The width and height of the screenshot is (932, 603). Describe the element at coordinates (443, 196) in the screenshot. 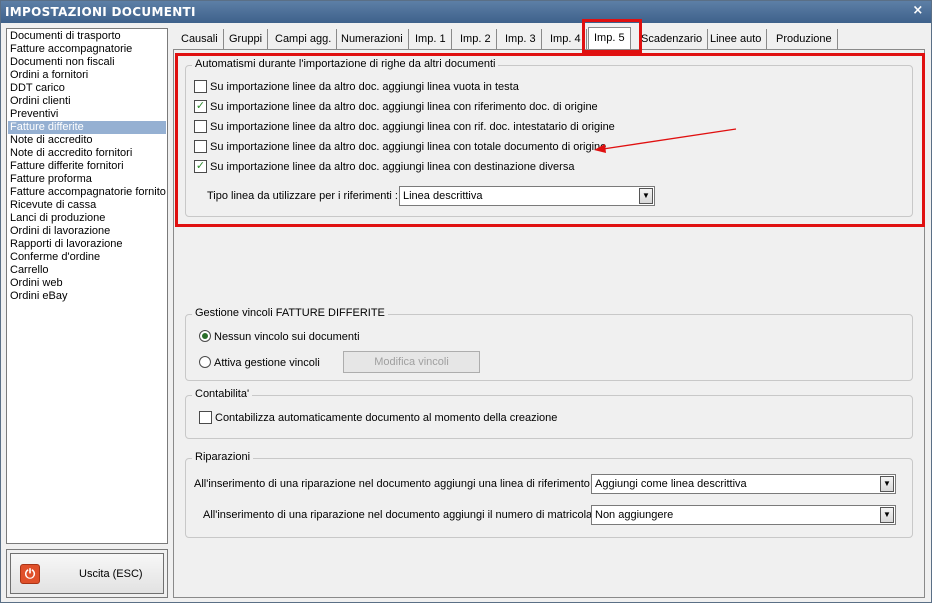

I see `tipo-linea-value: Linea descrittiva` at that location.